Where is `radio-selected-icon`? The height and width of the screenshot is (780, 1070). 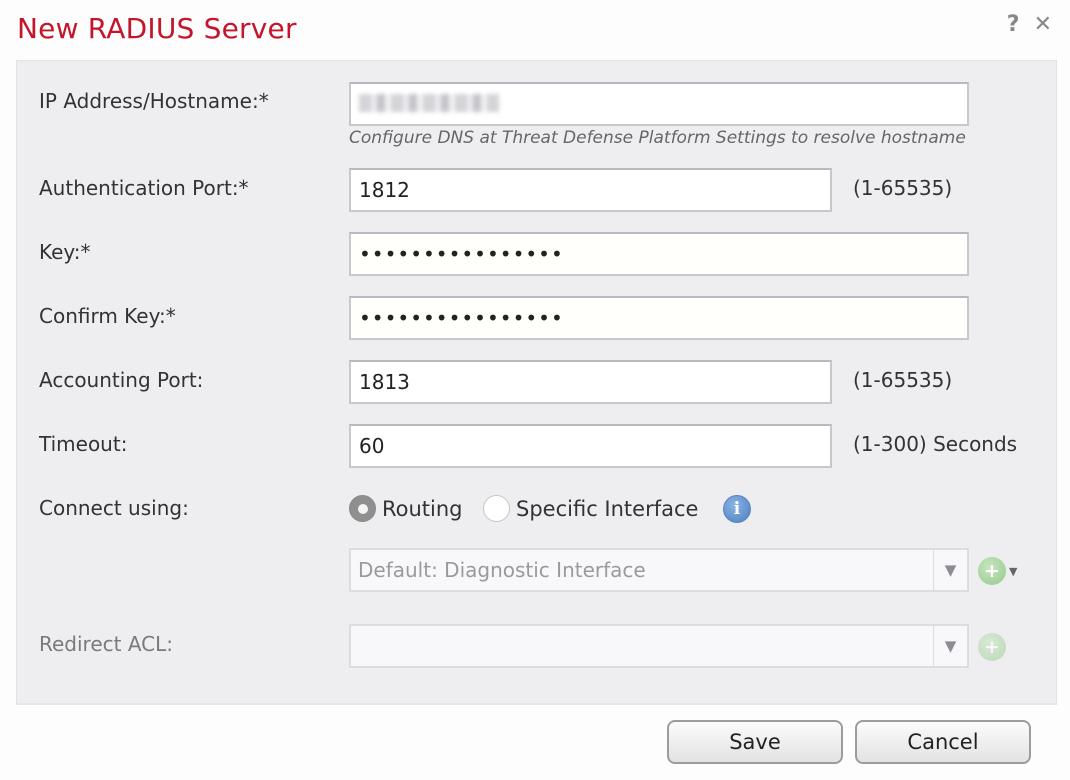 radio-selected-icon is located at coordinates (362, 508).